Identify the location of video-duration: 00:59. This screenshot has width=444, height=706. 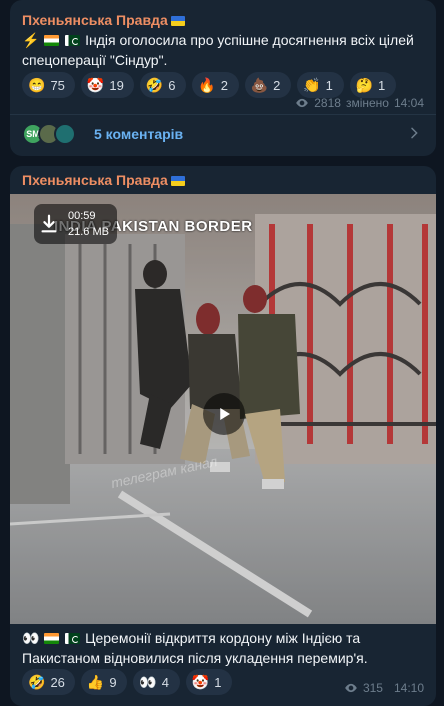
(82, 216).